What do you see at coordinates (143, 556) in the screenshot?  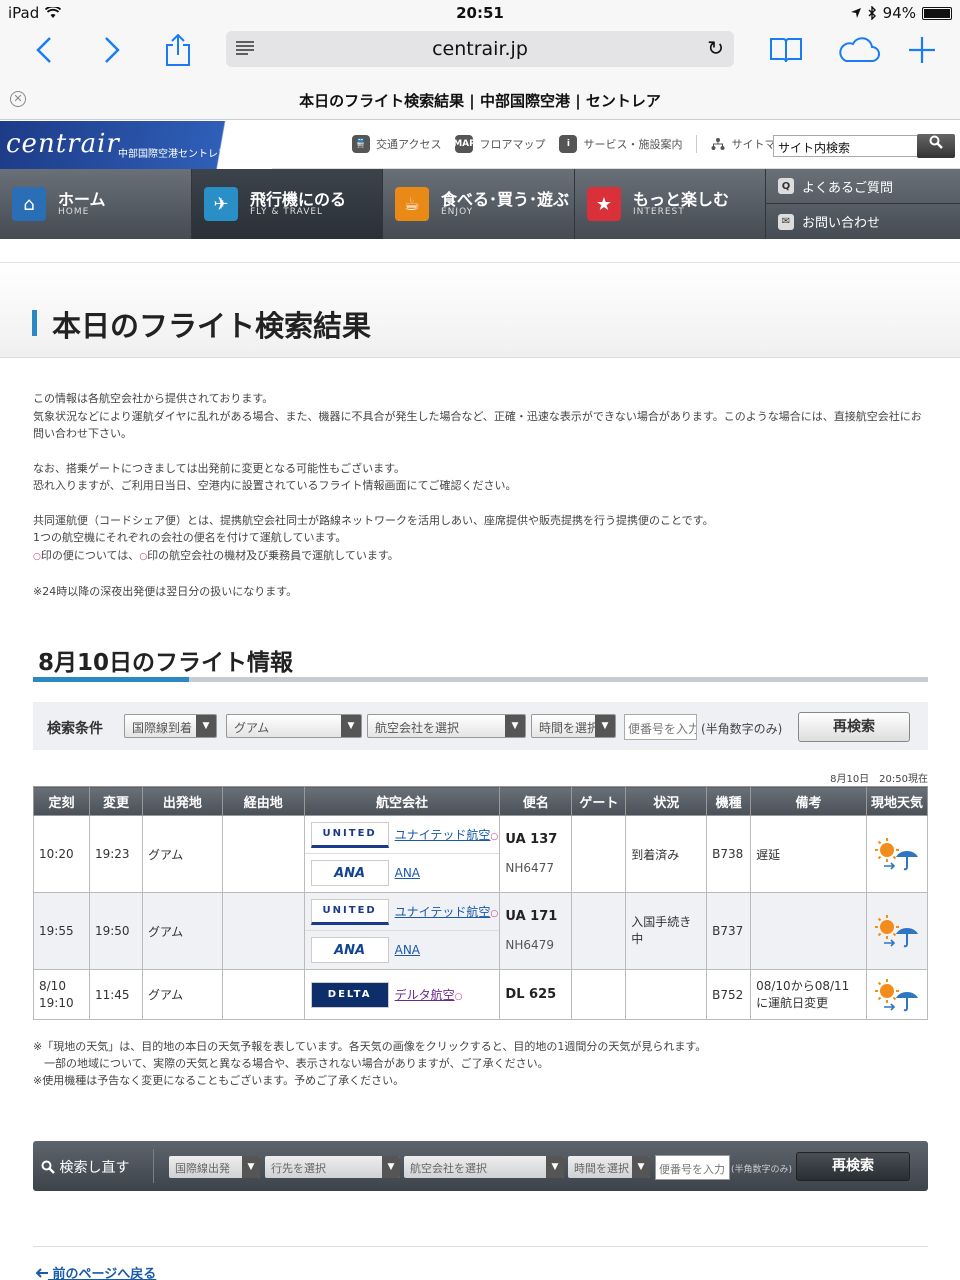 I see `codeshare-mark-icon: ○` at bounding box center [143, 556].